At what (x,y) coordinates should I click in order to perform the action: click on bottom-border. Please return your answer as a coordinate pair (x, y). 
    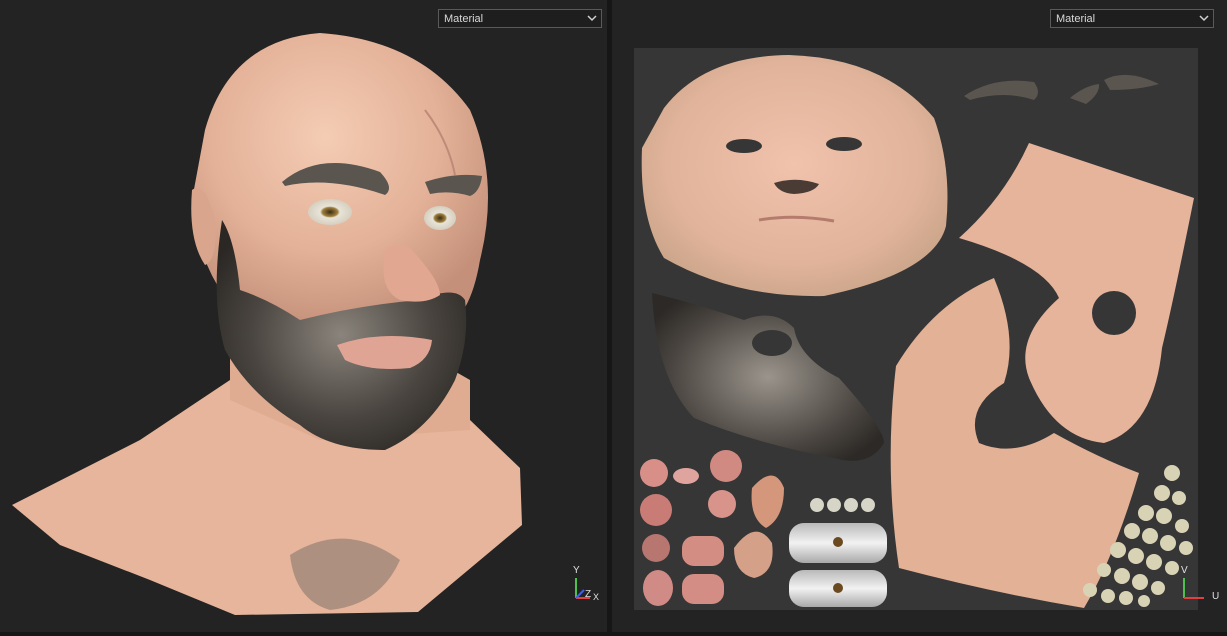
    Looking at the image, I should click on (613, 634).